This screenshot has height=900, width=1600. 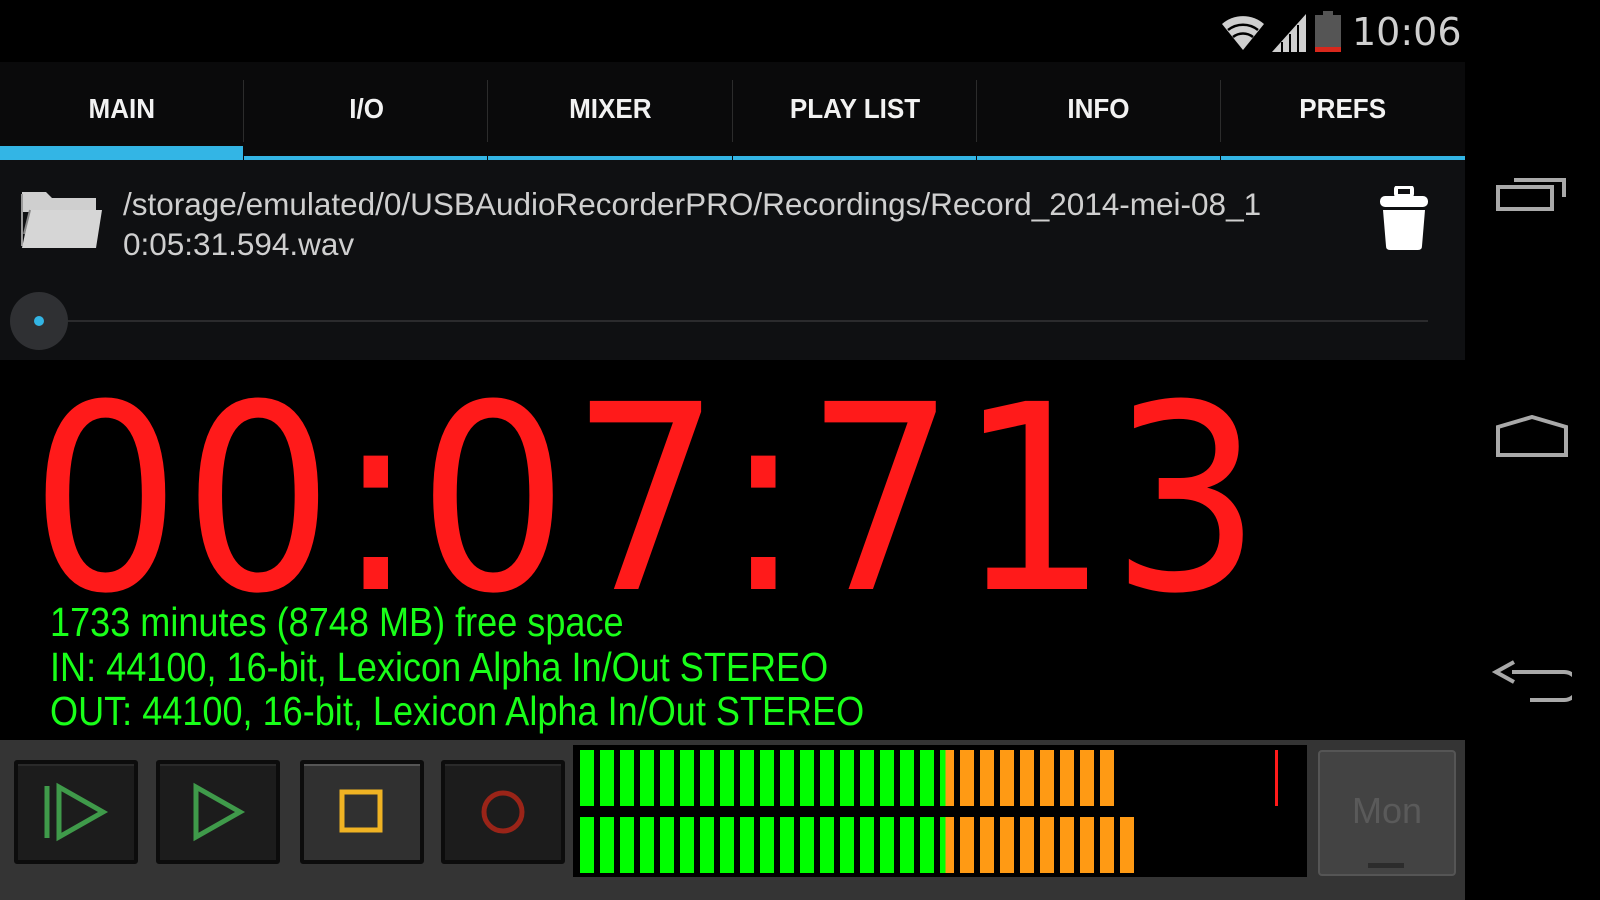 I want to click on monitor-toggle-indicator, so click(x=1386, y=865).